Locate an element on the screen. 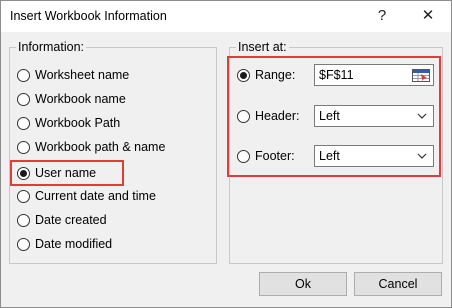 The height and width of the screenshot is (308, 452). radio-range: Range: is located at coordinates (266, 75).